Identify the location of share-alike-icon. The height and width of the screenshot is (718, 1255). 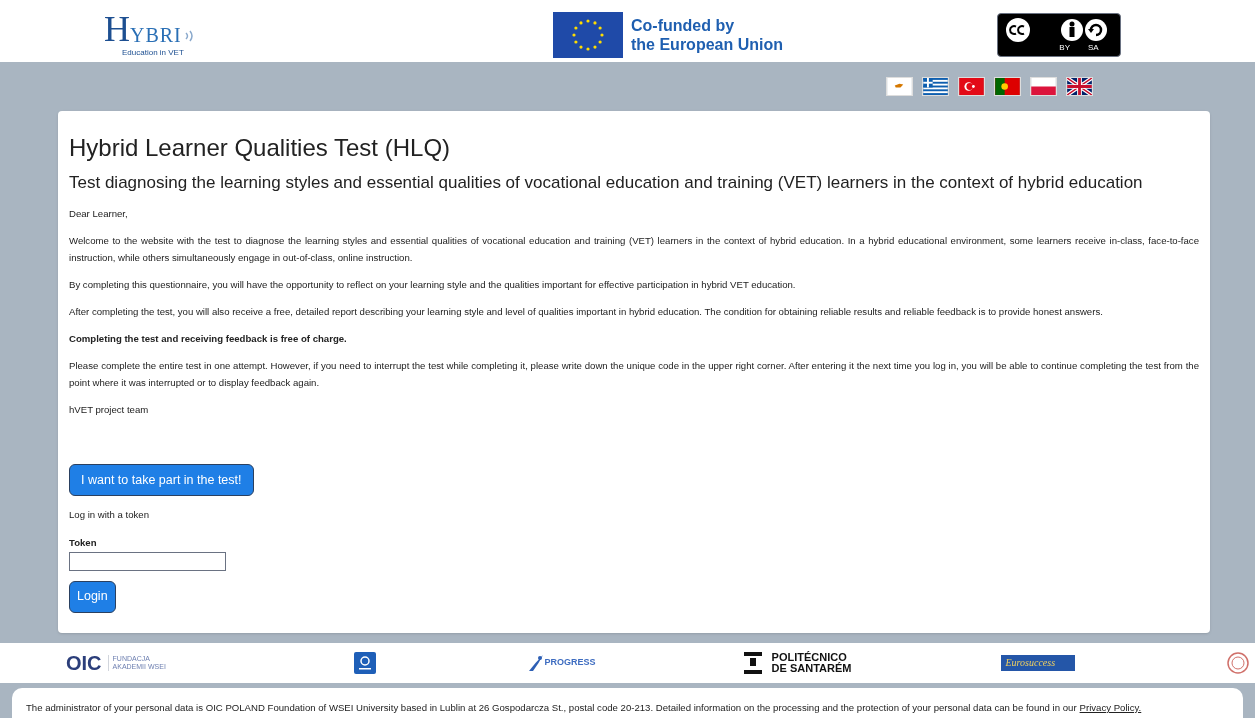
(1096, 30).